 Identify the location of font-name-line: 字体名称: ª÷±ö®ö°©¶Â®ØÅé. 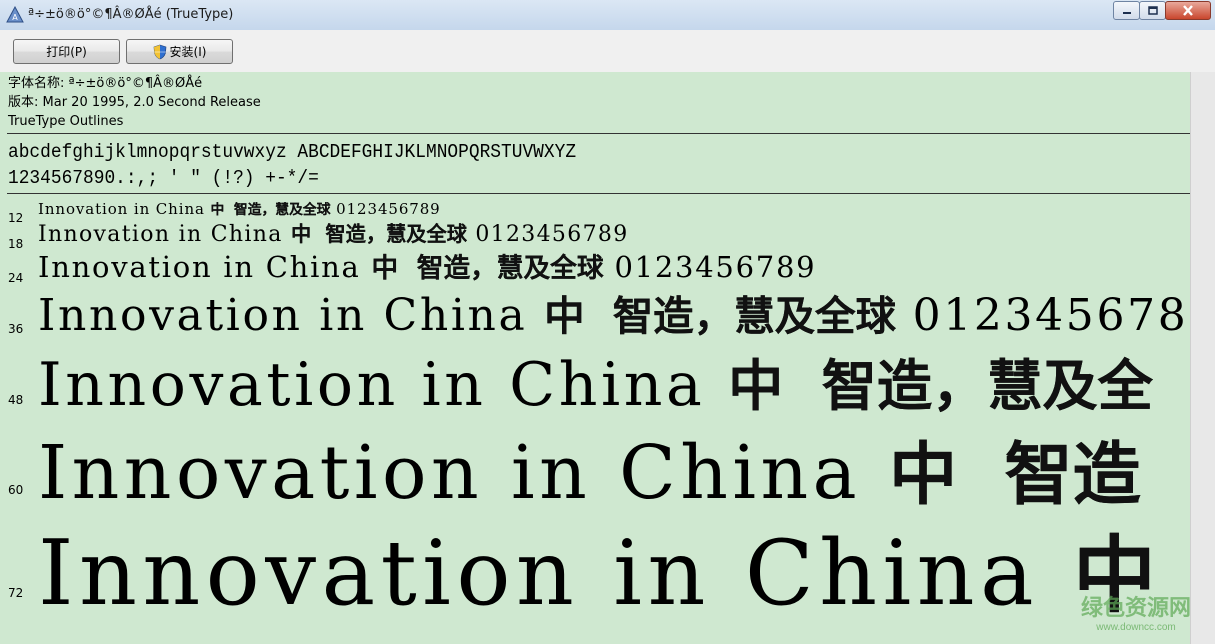
(105, 83).